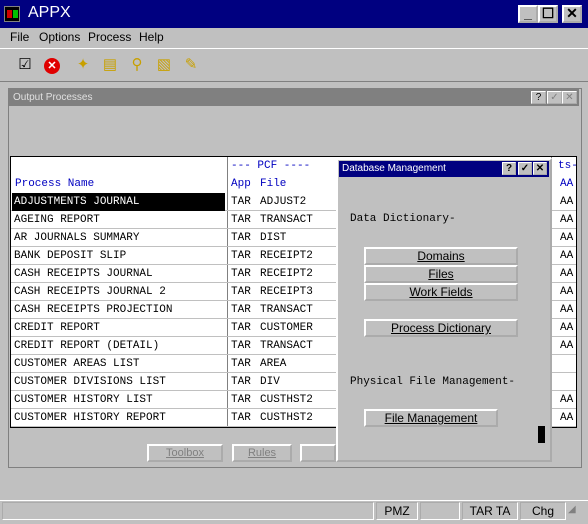 The image size is (588, 524). I want to click on physical-file-label: Physical File Management-, so click(433, 382).